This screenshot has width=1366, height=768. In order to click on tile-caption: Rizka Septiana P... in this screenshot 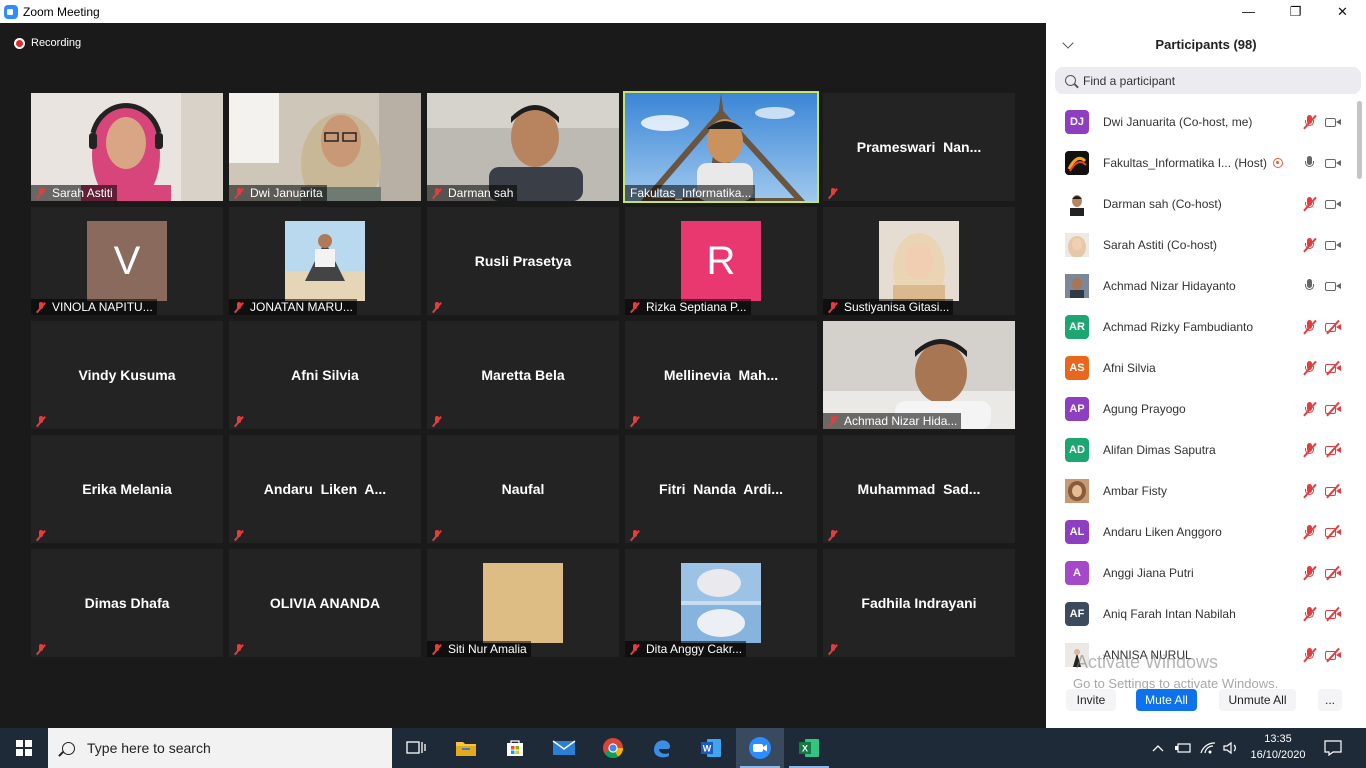, I will do `click(688, 307)`.